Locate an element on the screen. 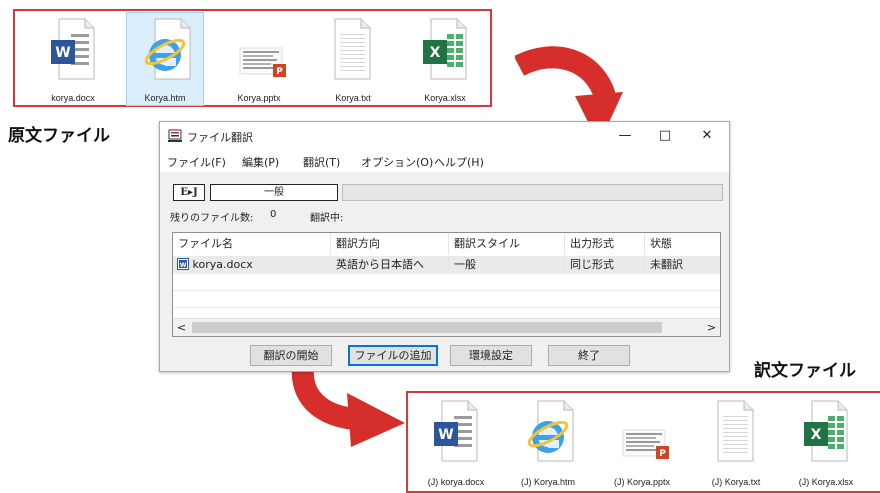 The width and height of the screenshot is (880, 493). source-file-pptx: P Korya.pptx is located at coordinates (259, 59).